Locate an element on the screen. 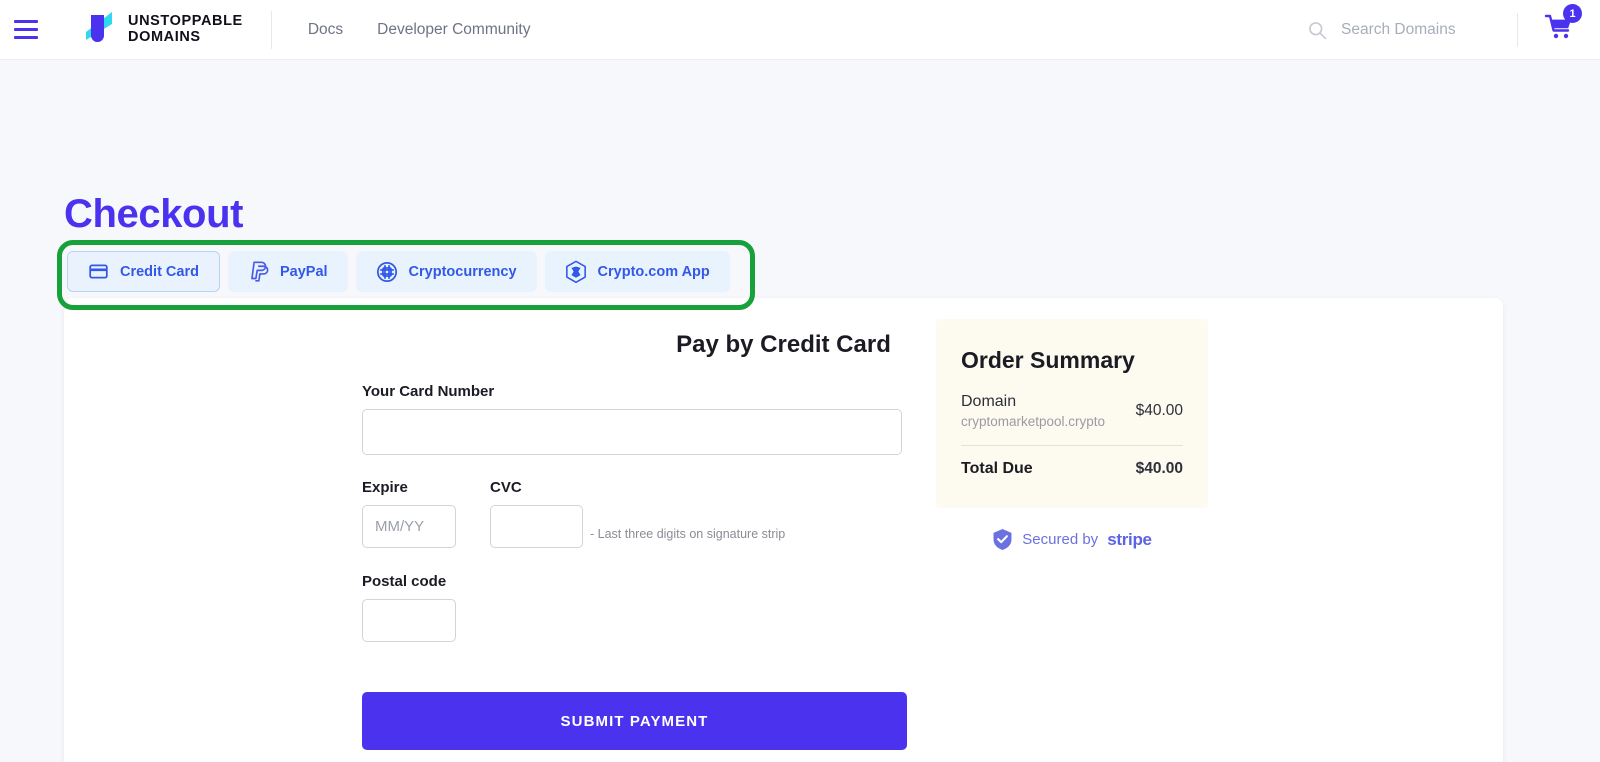  card-number-input is located at coordinates (632, 432).